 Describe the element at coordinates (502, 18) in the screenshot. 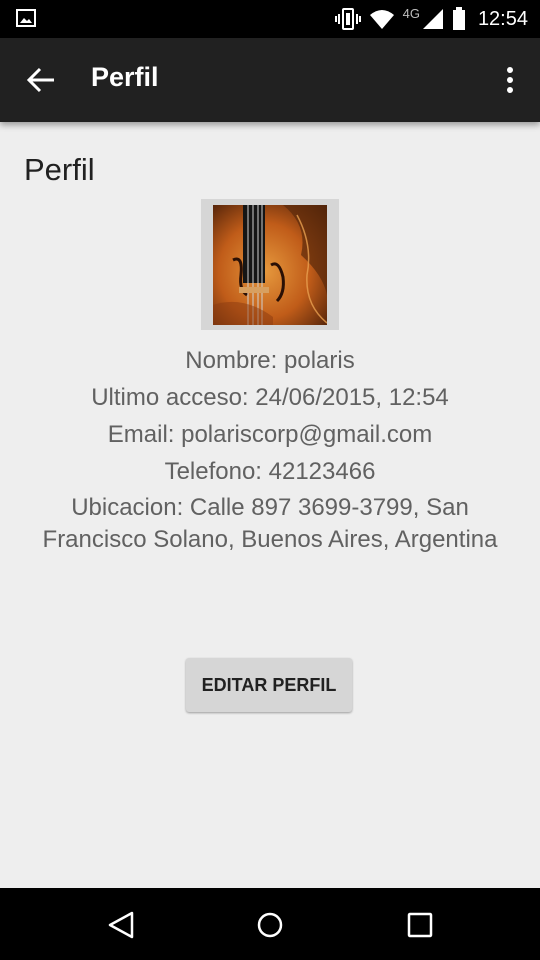

I see `status-time: 12:54` at that location.